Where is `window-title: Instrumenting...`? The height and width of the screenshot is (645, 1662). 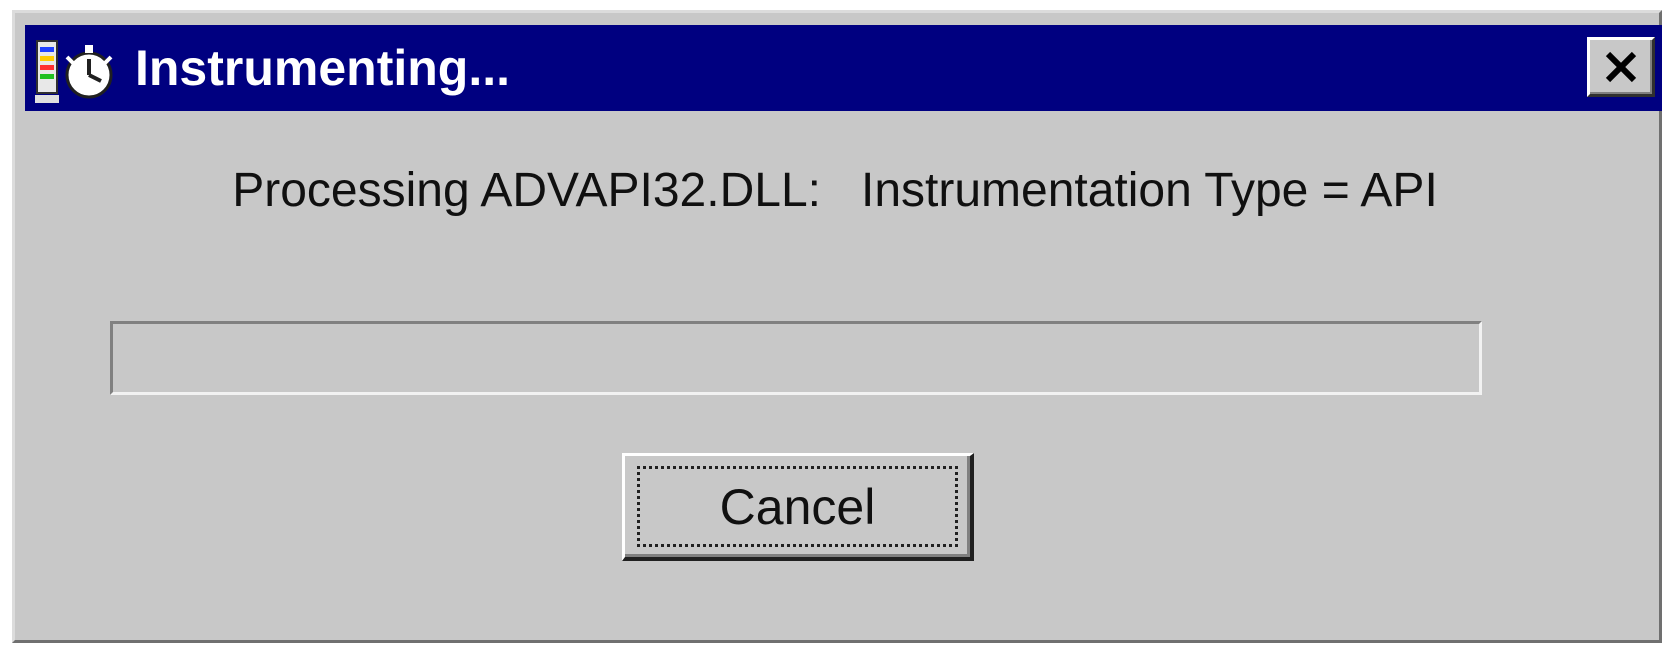 window-title: Instrumenting... is located at coordinates (322, 68).